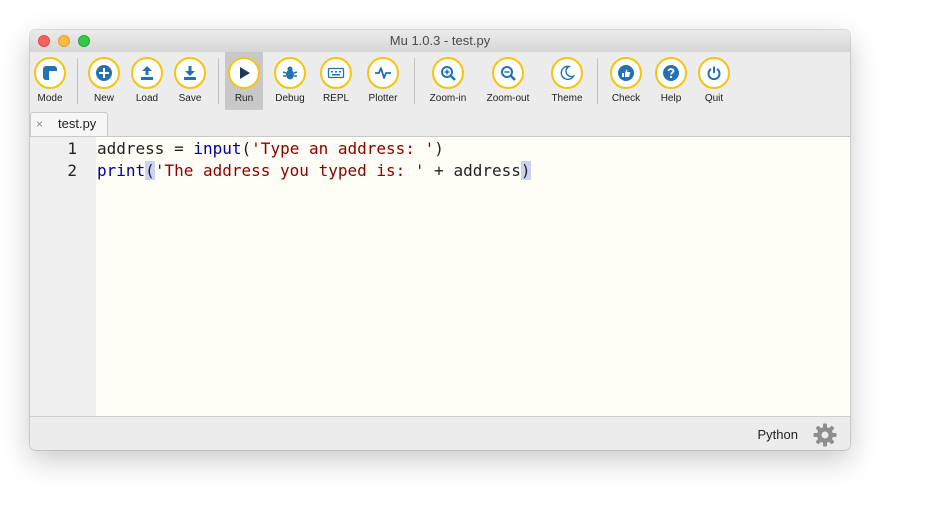  What do you see at coordinates (121, 170) in the screenshot?
I see `builtin-function: print` at bounding box center [121, 170].